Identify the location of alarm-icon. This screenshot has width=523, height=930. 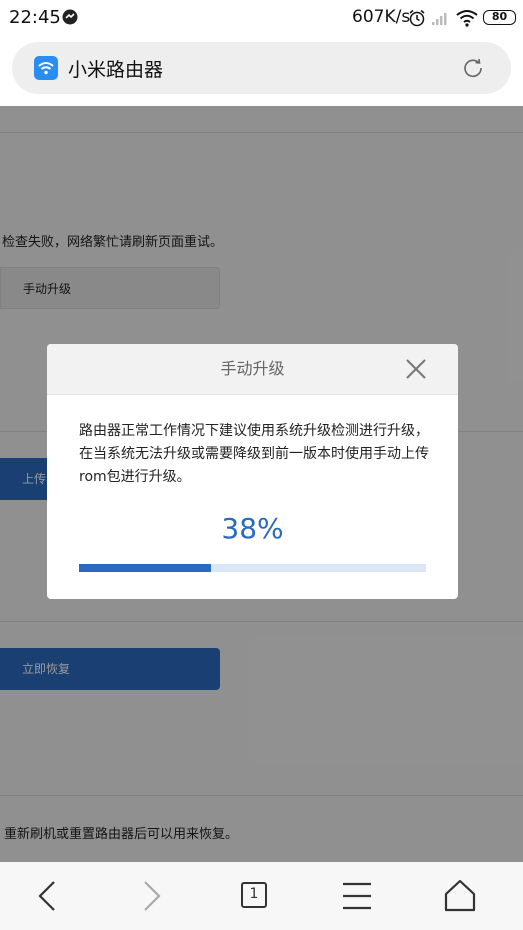
(417, 18).